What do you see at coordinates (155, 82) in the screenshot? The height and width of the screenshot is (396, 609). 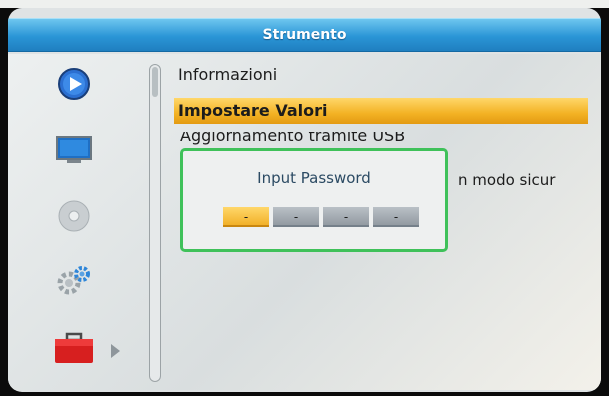 I see `scrollbar-thumb` at bounding box center [155, 82].